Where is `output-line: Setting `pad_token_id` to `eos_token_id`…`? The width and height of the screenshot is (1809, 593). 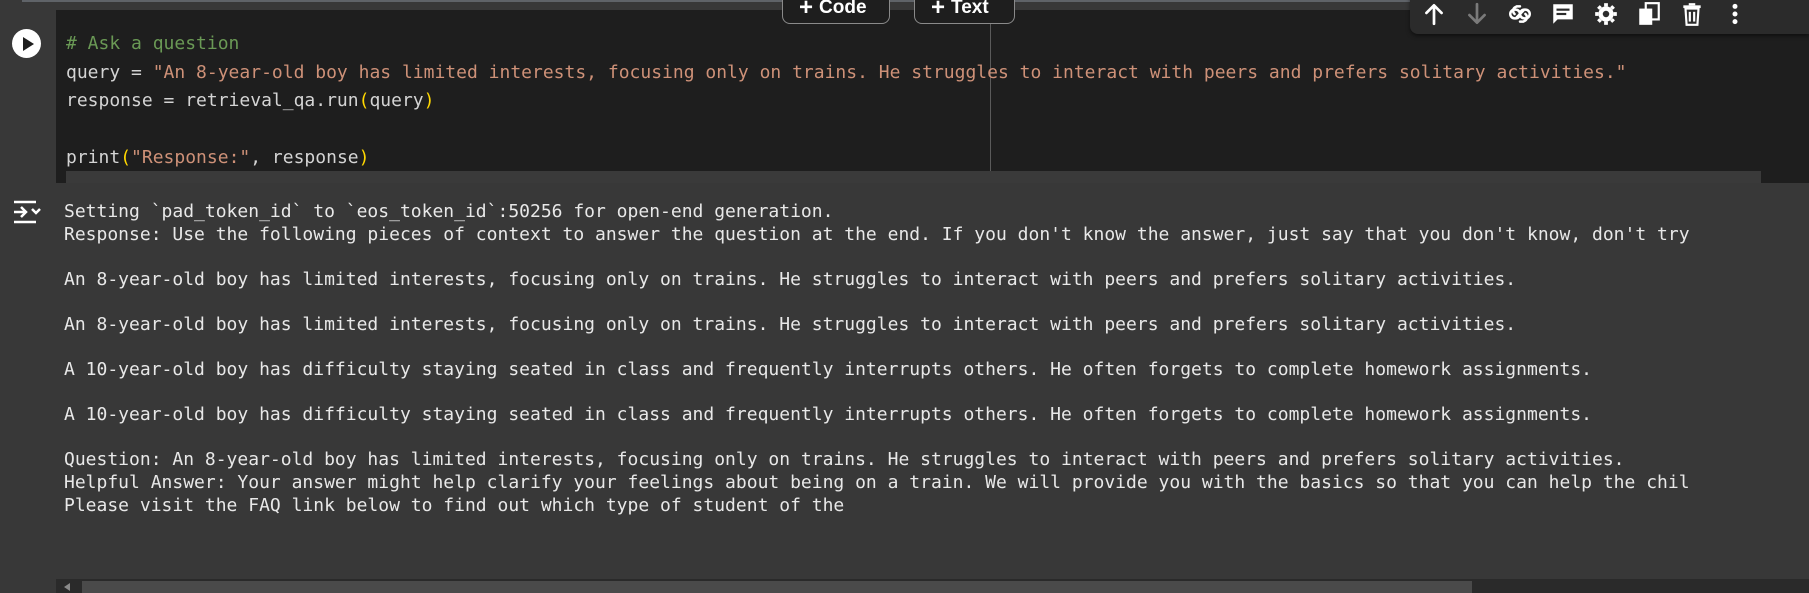 output-line: Setting `pad_token_id` to `eos_token_id`… is located at coordinates (449, 211).